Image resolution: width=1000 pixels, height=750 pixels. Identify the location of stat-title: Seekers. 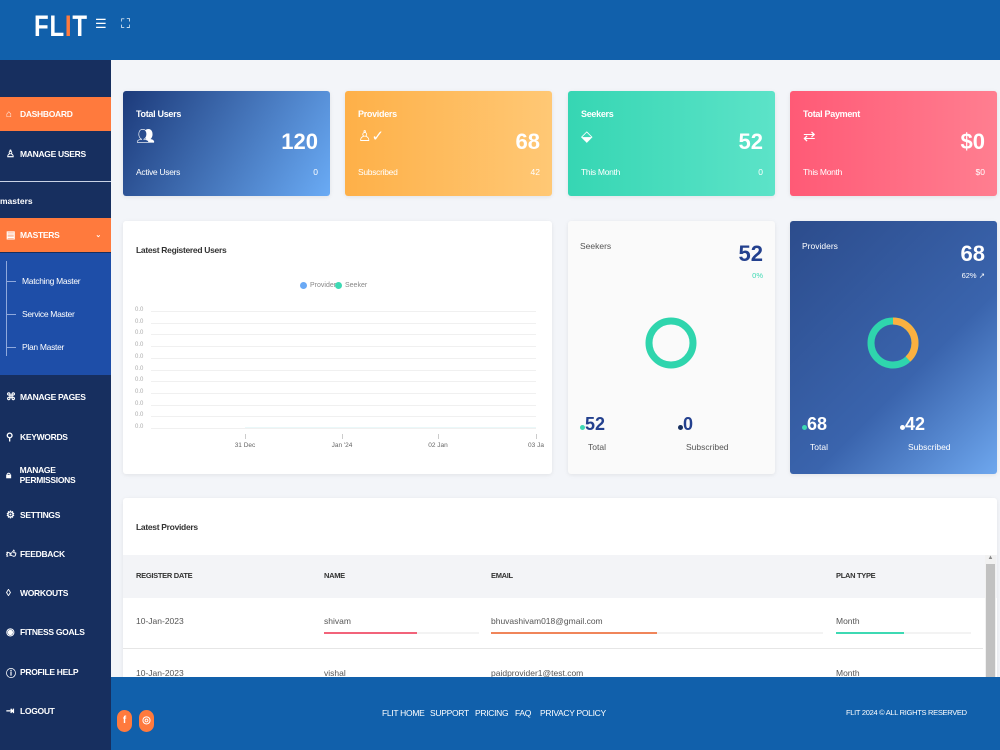
(597, 114).